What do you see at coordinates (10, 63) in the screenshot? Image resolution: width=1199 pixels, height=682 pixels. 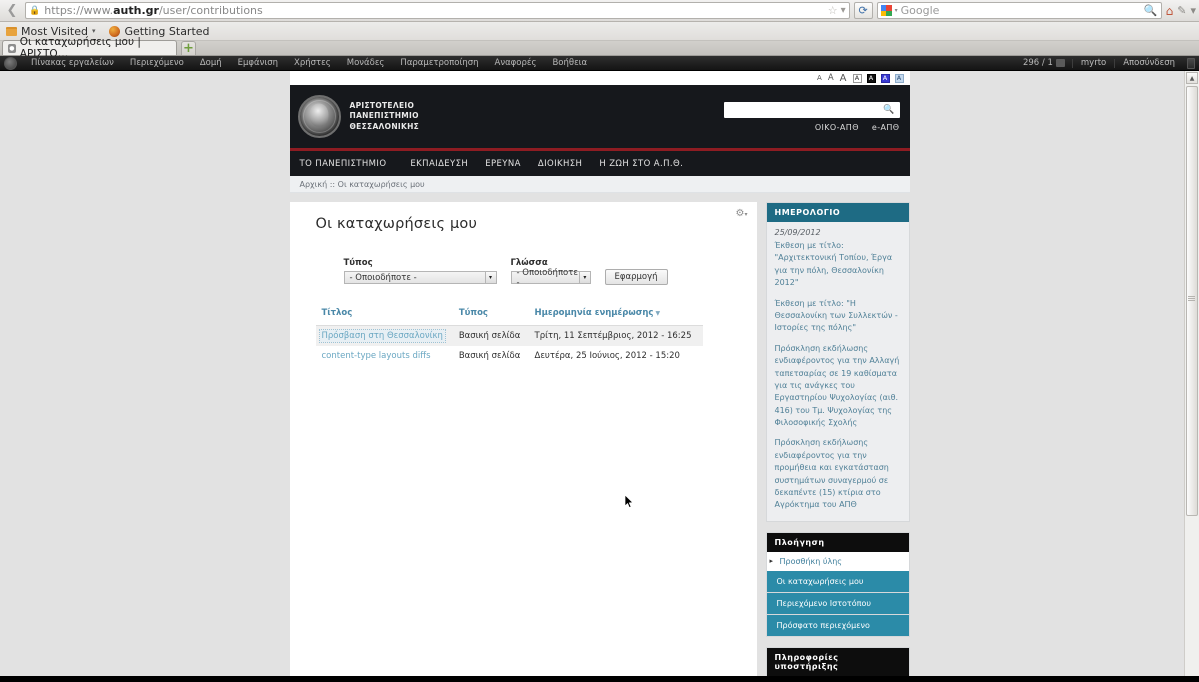 I see `drupal-home-icon` at bounding box center [10, 63].